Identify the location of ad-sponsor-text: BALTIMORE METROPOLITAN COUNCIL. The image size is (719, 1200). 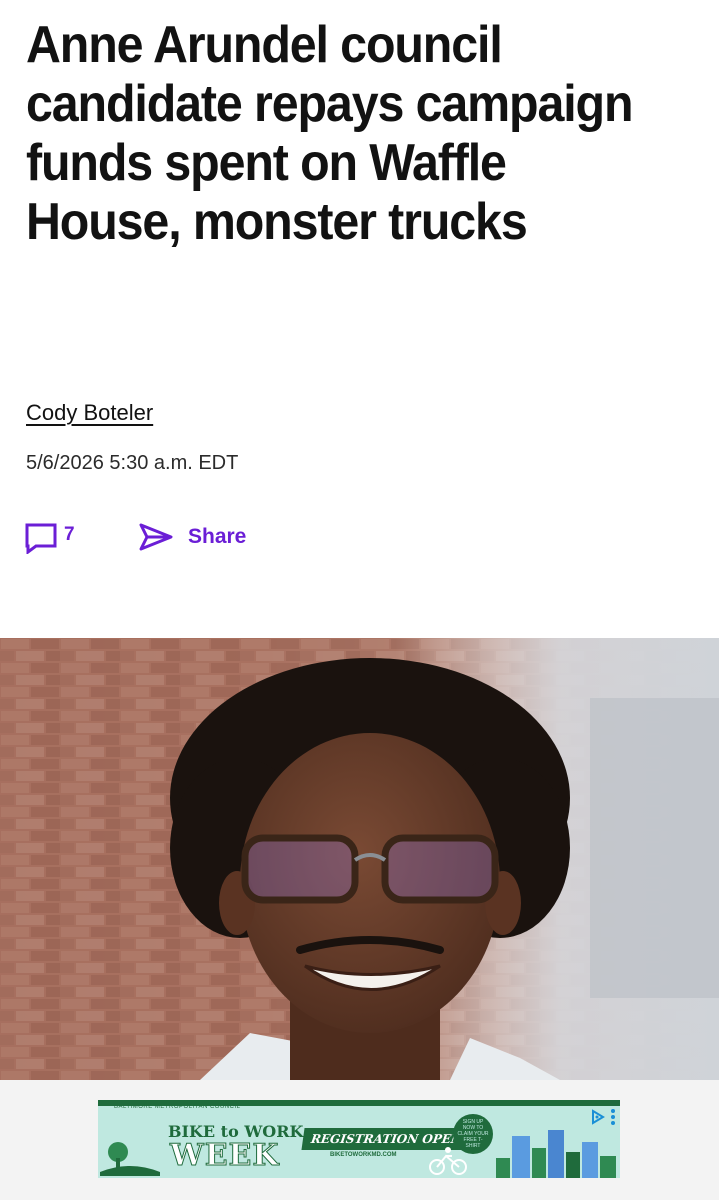
(177, 1107).